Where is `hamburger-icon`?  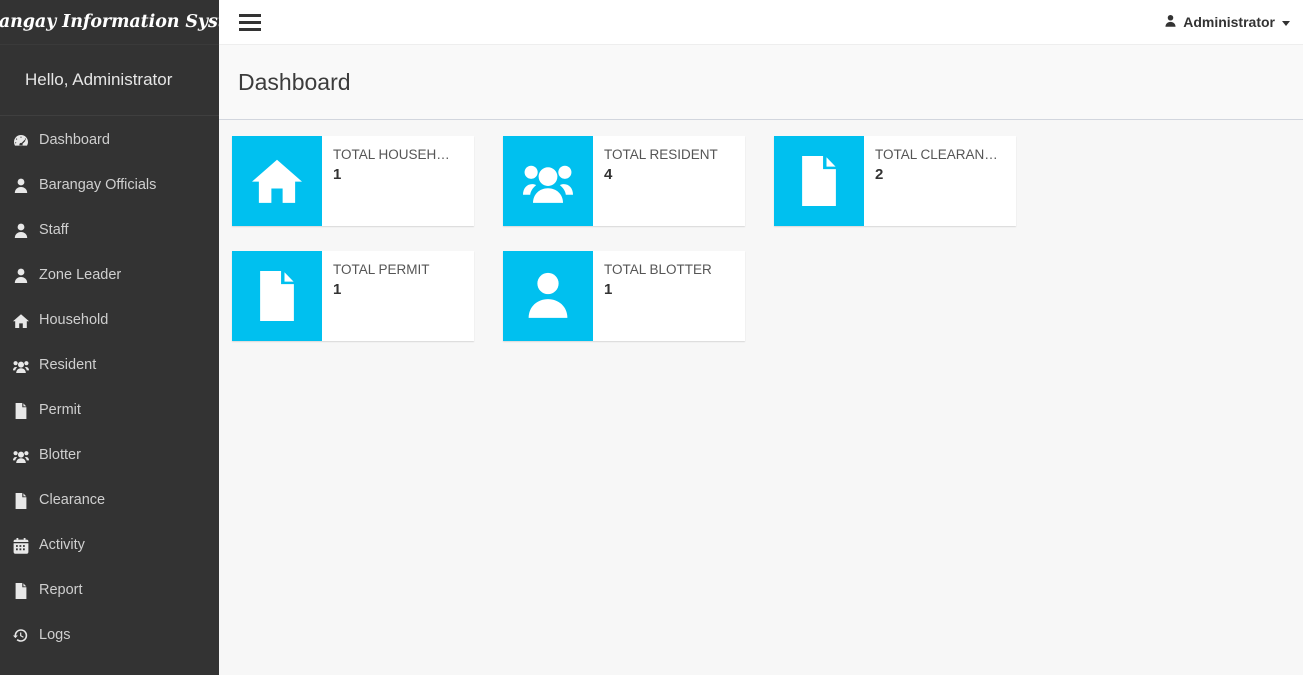 hamburger-icon is located at coordinates (250, 22).